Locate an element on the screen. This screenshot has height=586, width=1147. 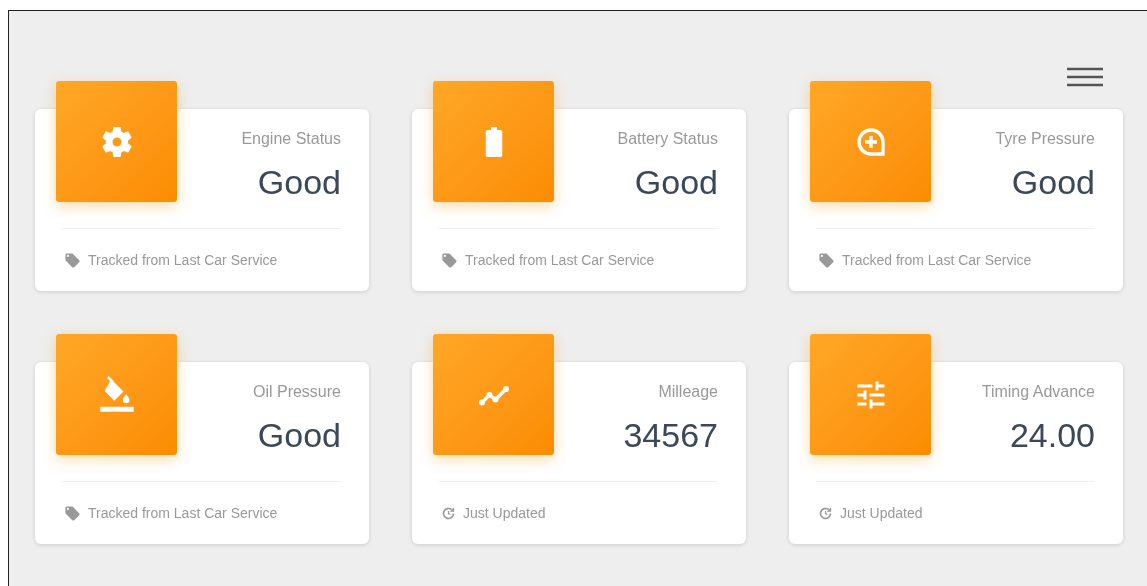
card-title: Milleage is located at coordinates (688, 392).